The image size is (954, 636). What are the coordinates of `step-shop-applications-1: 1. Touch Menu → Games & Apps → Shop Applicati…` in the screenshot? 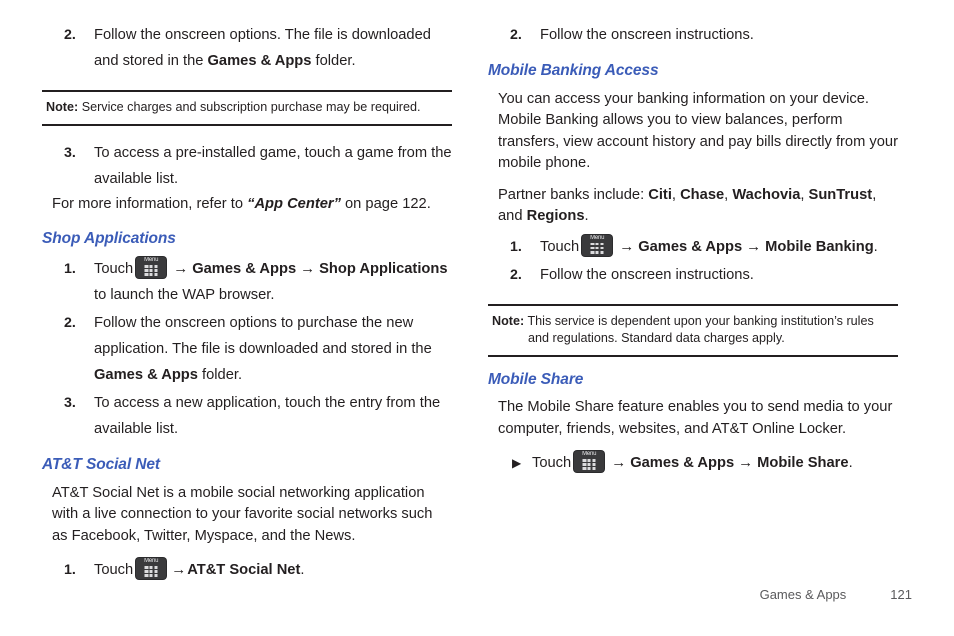 It's located at (247, 282).